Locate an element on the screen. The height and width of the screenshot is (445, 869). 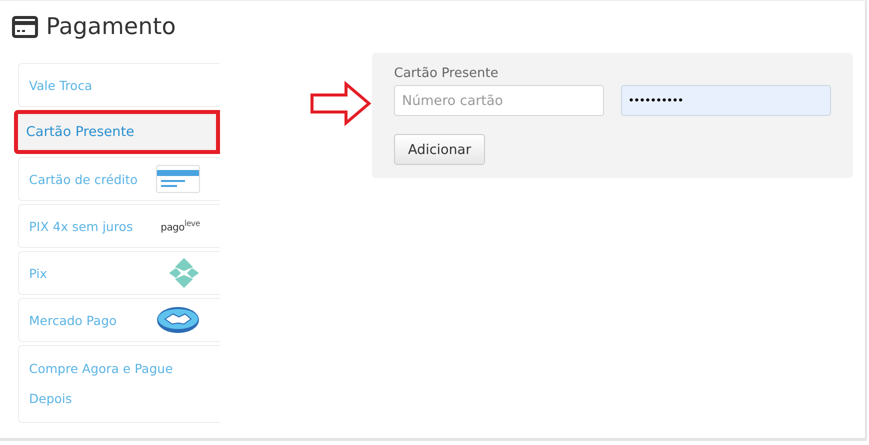
payment-option: Cartão Presente is located at coordinates (117, 132).